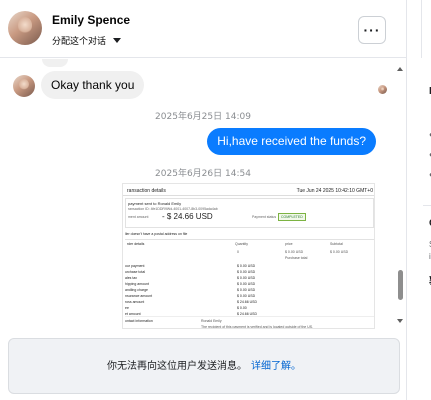 This screenshot has height=400, width=431. I want to click on scroll-up-arrow-icon, so click(400, 69).